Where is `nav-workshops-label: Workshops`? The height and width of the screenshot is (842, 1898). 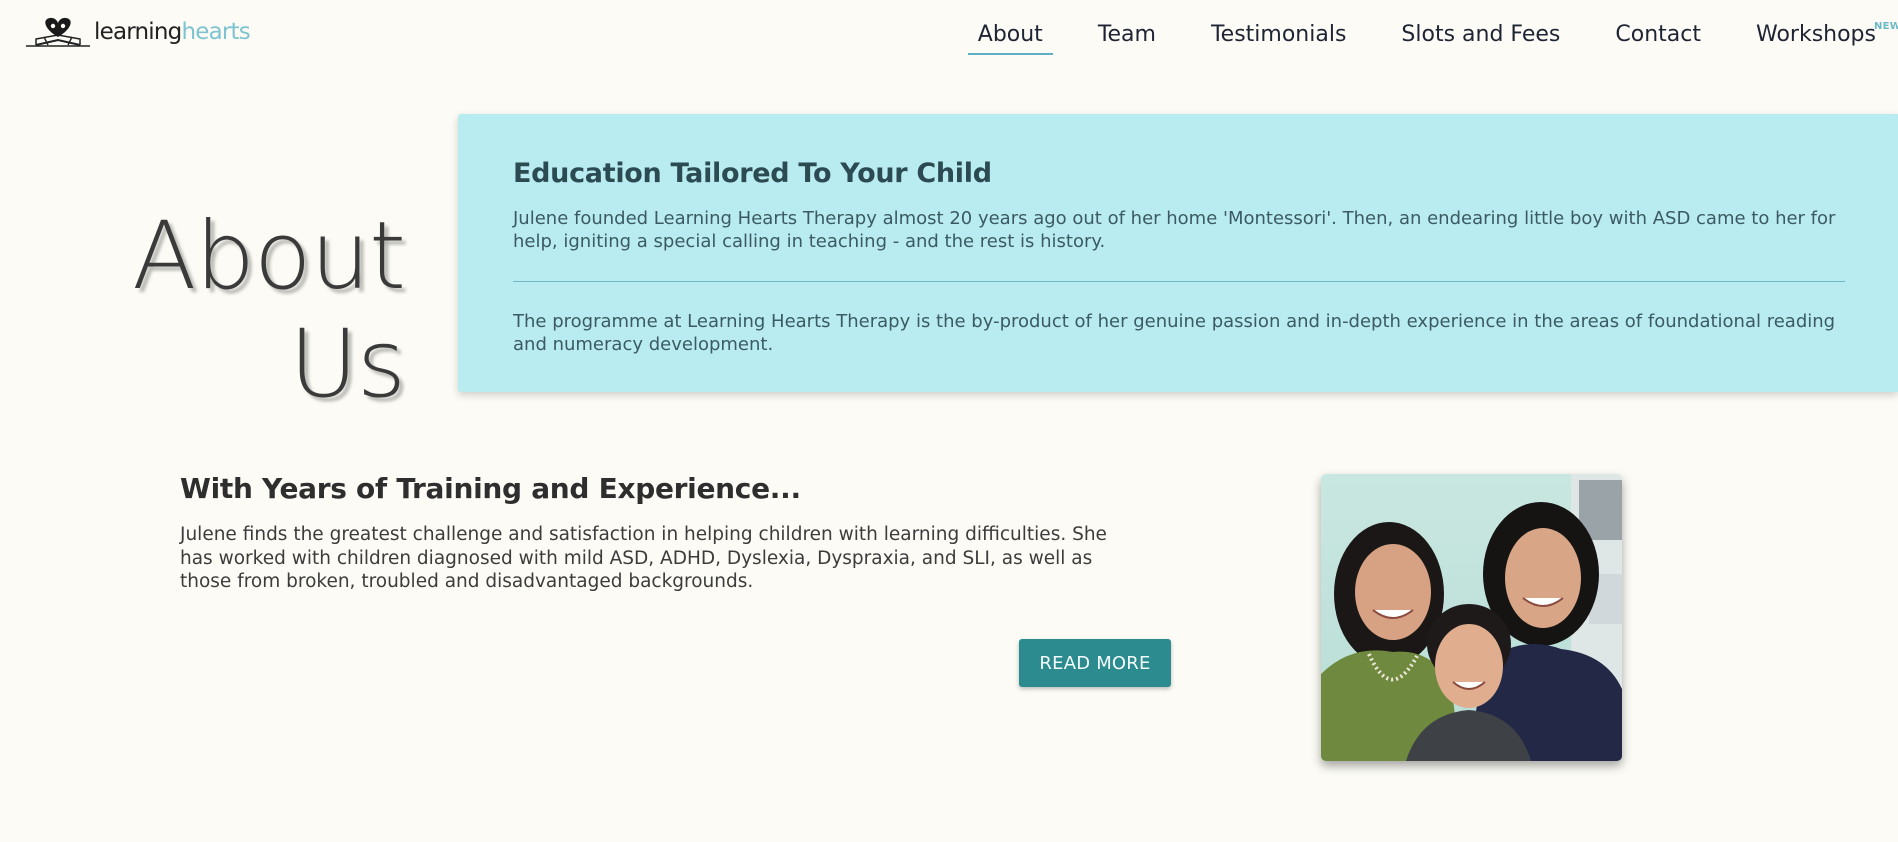 nav-workshops-label: Workshops is located at coordinates (1815, 34).